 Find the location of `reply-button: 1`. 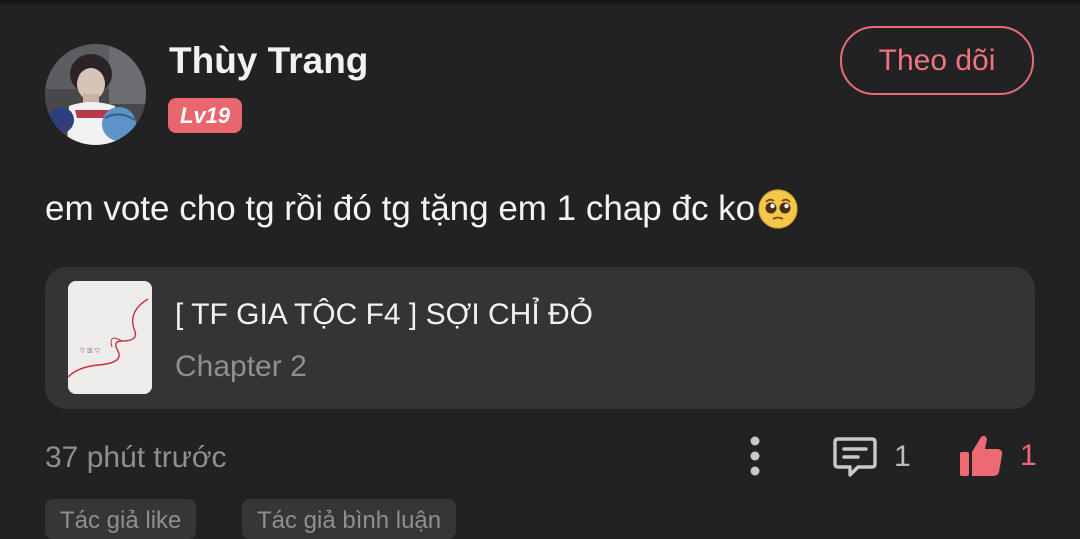

reply-button: 1 is located at coordinates (871, 457).